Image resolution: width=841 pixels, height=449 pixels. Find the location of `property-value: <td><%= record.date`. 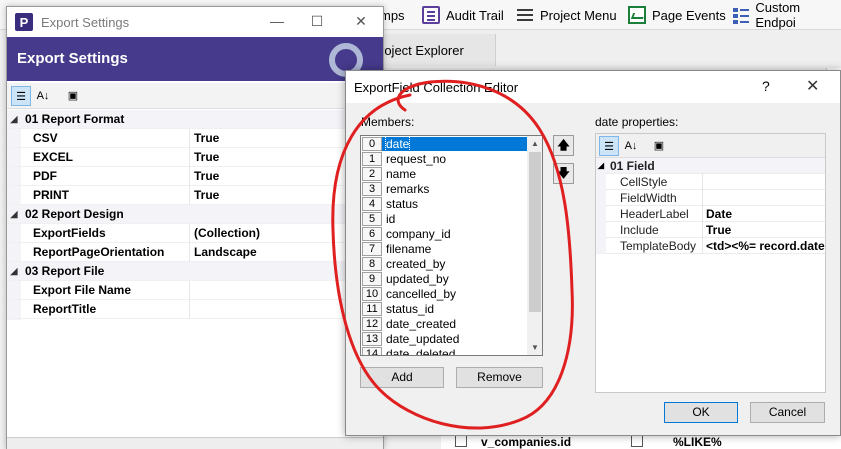

property-value: <td><%= record.date is located at coordinates (763, 245).